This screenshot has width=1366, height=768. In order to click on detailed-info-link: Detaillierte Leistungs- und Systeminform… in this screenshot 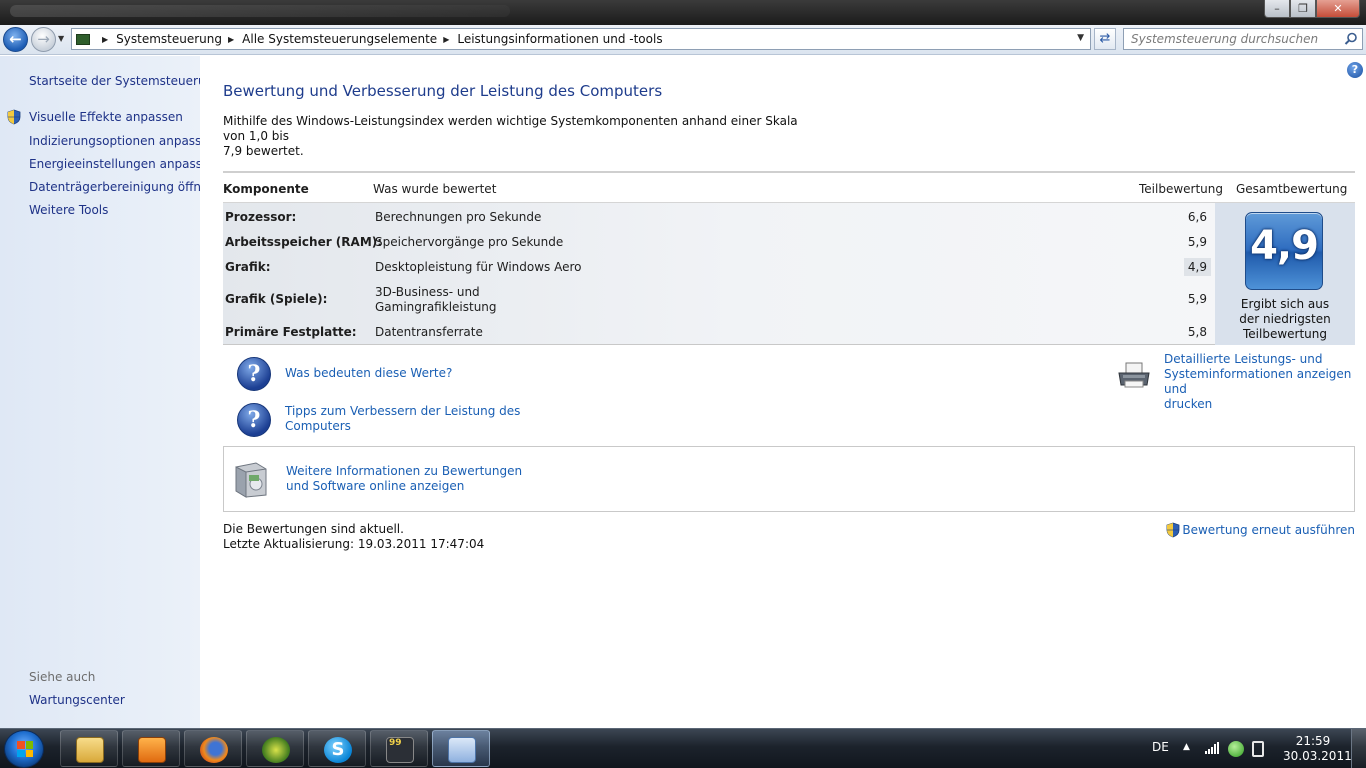, I will do `click(1265, 382)`.